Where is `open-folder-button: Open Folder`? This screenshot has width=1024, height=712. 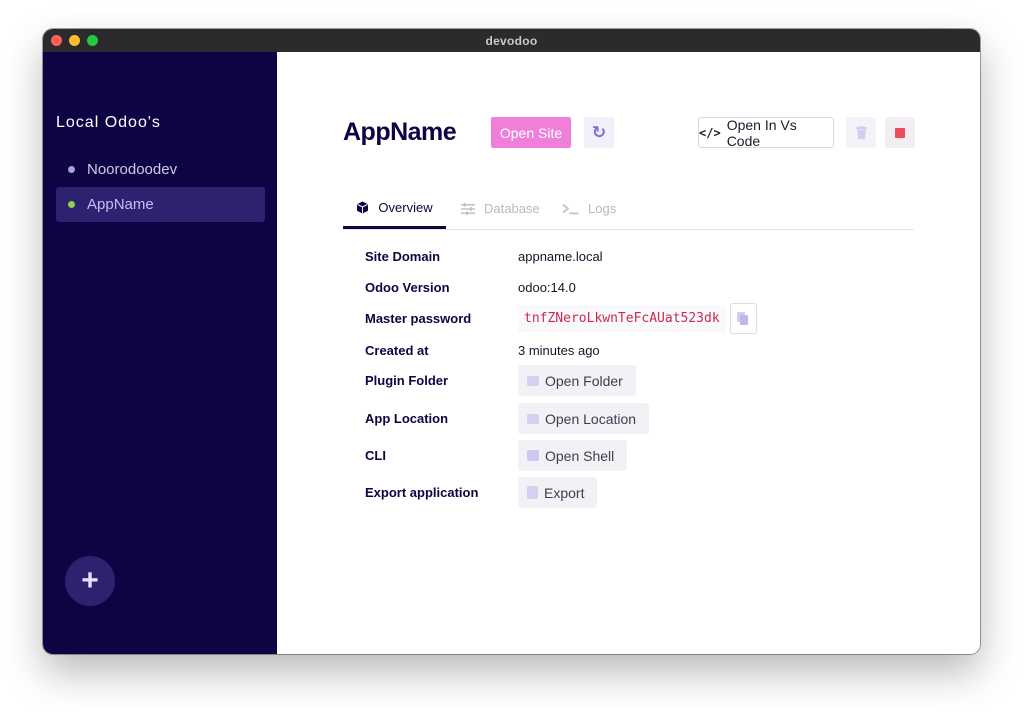
open-folder-button: Open Folder is located at coordinates (577, 380).